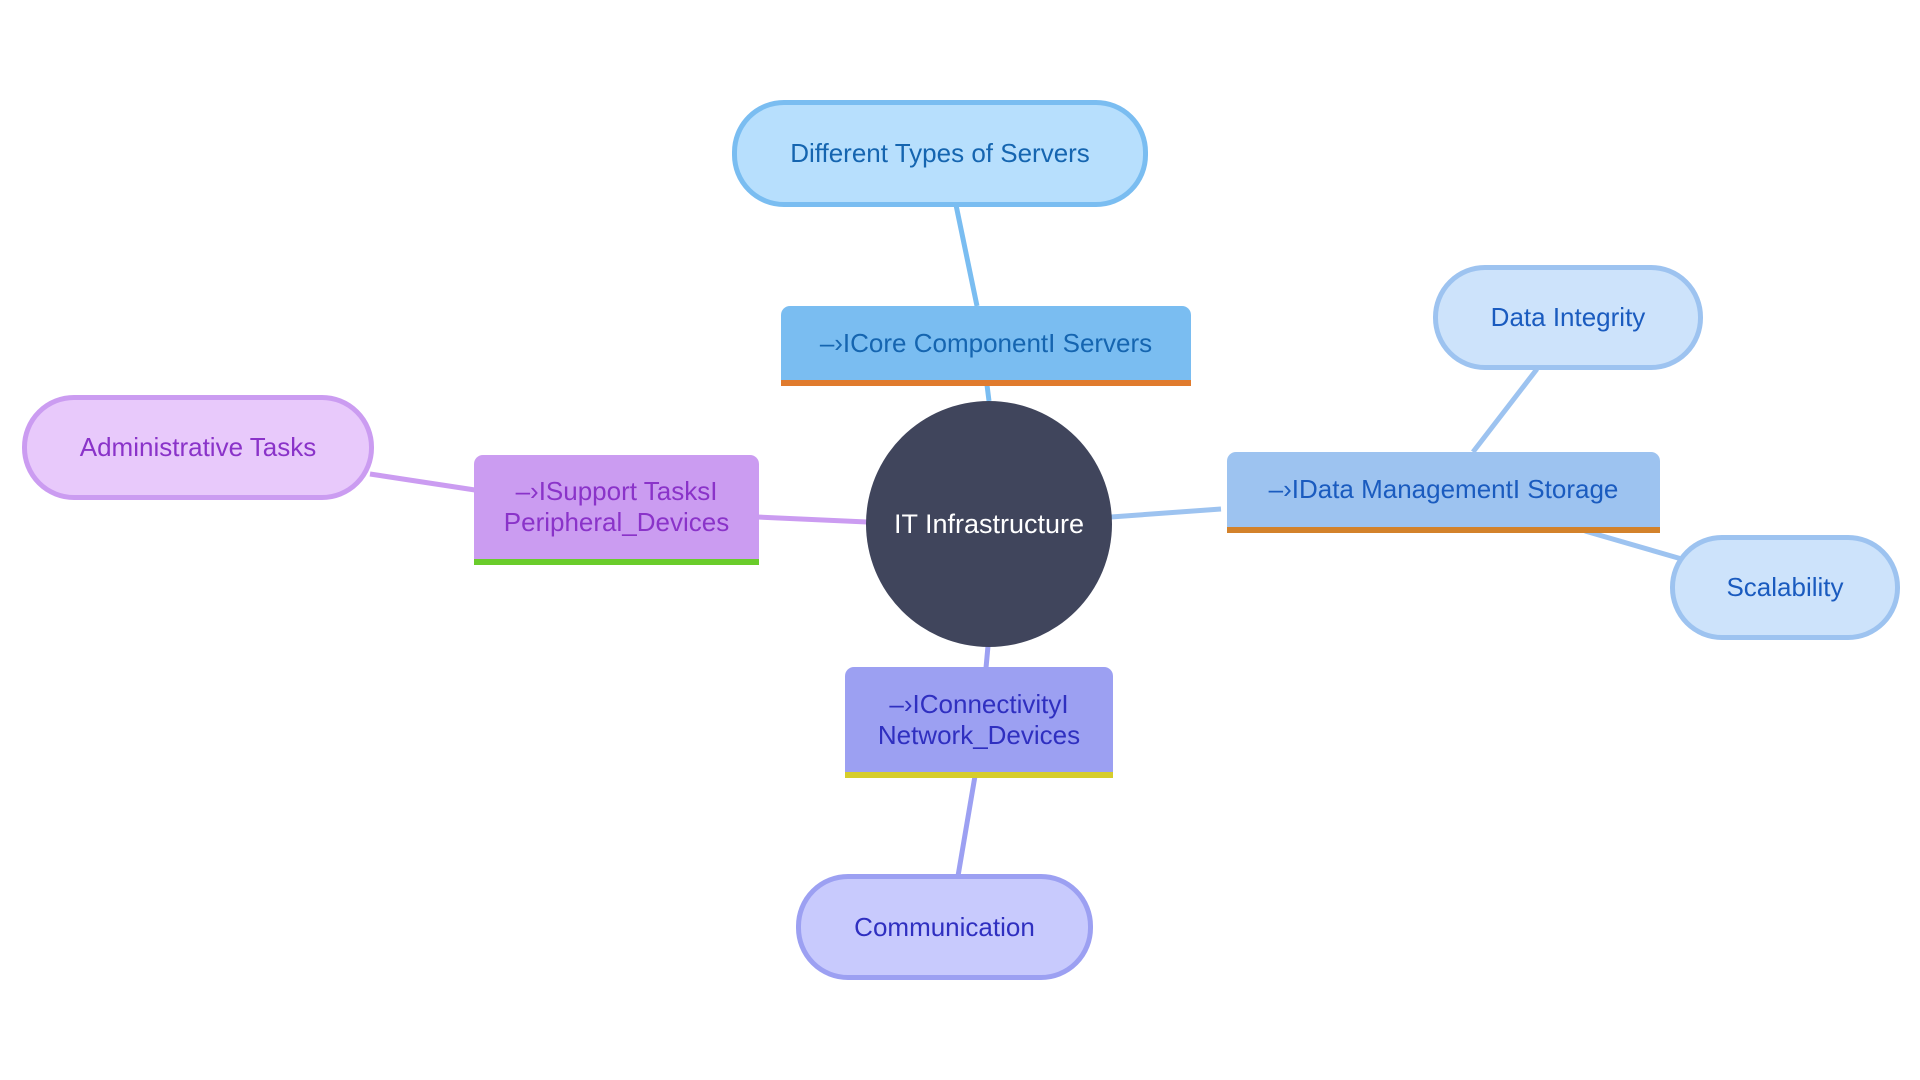 Image resolution: width=1920 pixels, height=1080 pixels. I want to click on node-label: Scalability, so click(1785, 587).